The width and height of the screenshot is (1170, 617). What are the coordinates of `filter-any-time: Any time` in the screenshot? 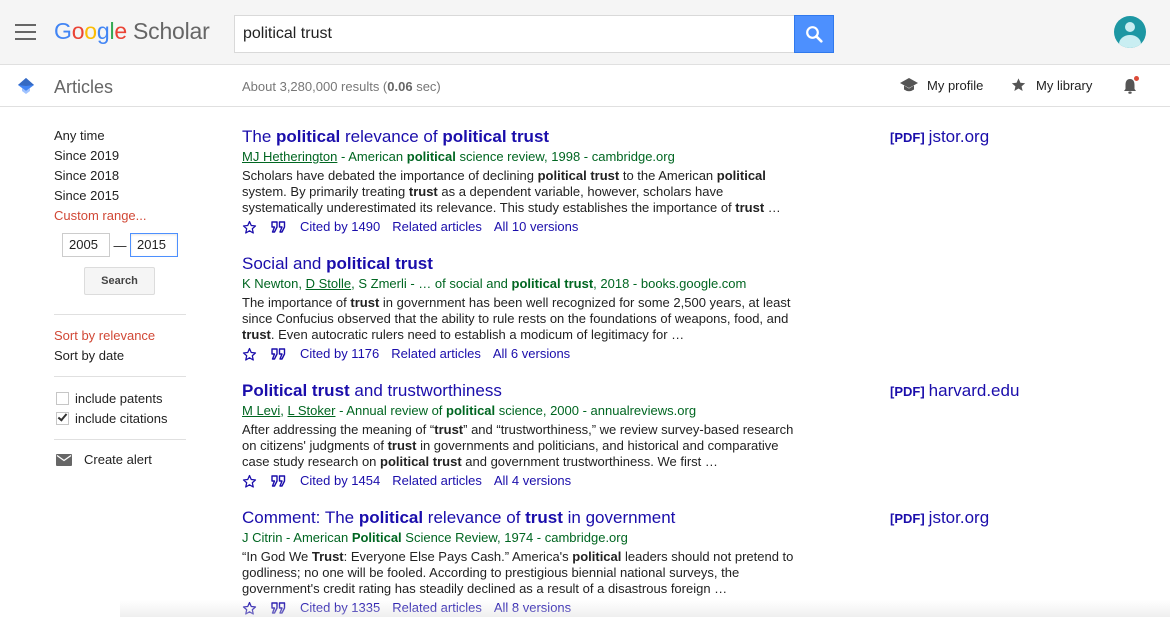 It's located at (79, 136).